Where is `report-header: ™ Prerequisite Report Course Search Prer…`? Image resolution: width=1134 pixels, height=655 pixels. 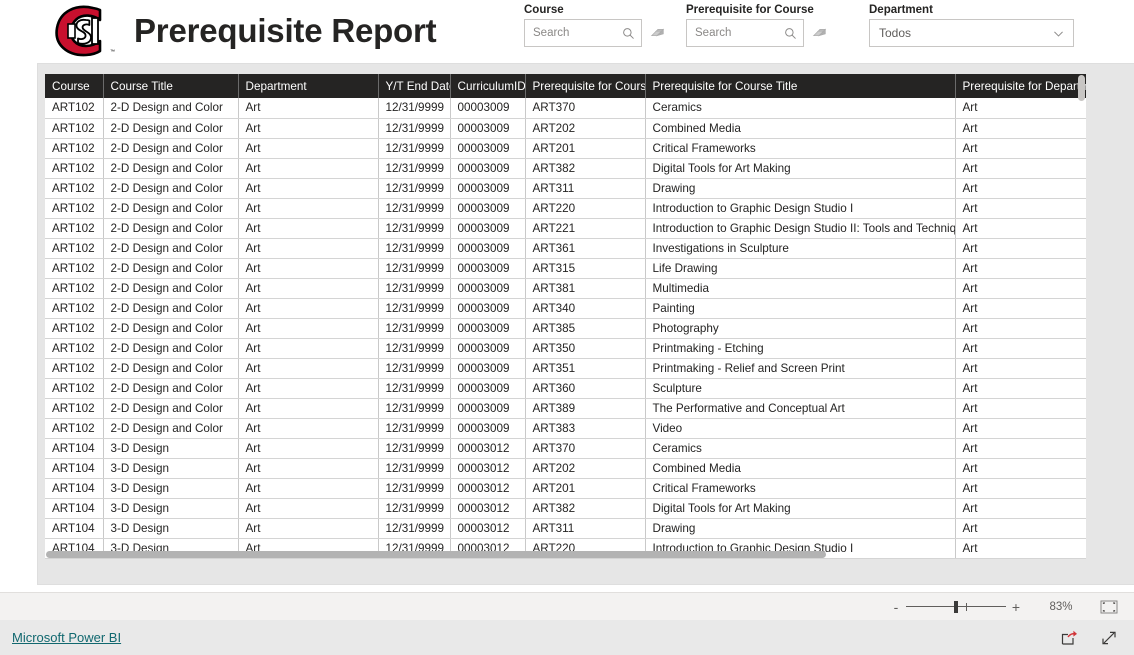
report-header: ™ Prerequisite Report Course Search Prer… is located at coordinates (567, 32).